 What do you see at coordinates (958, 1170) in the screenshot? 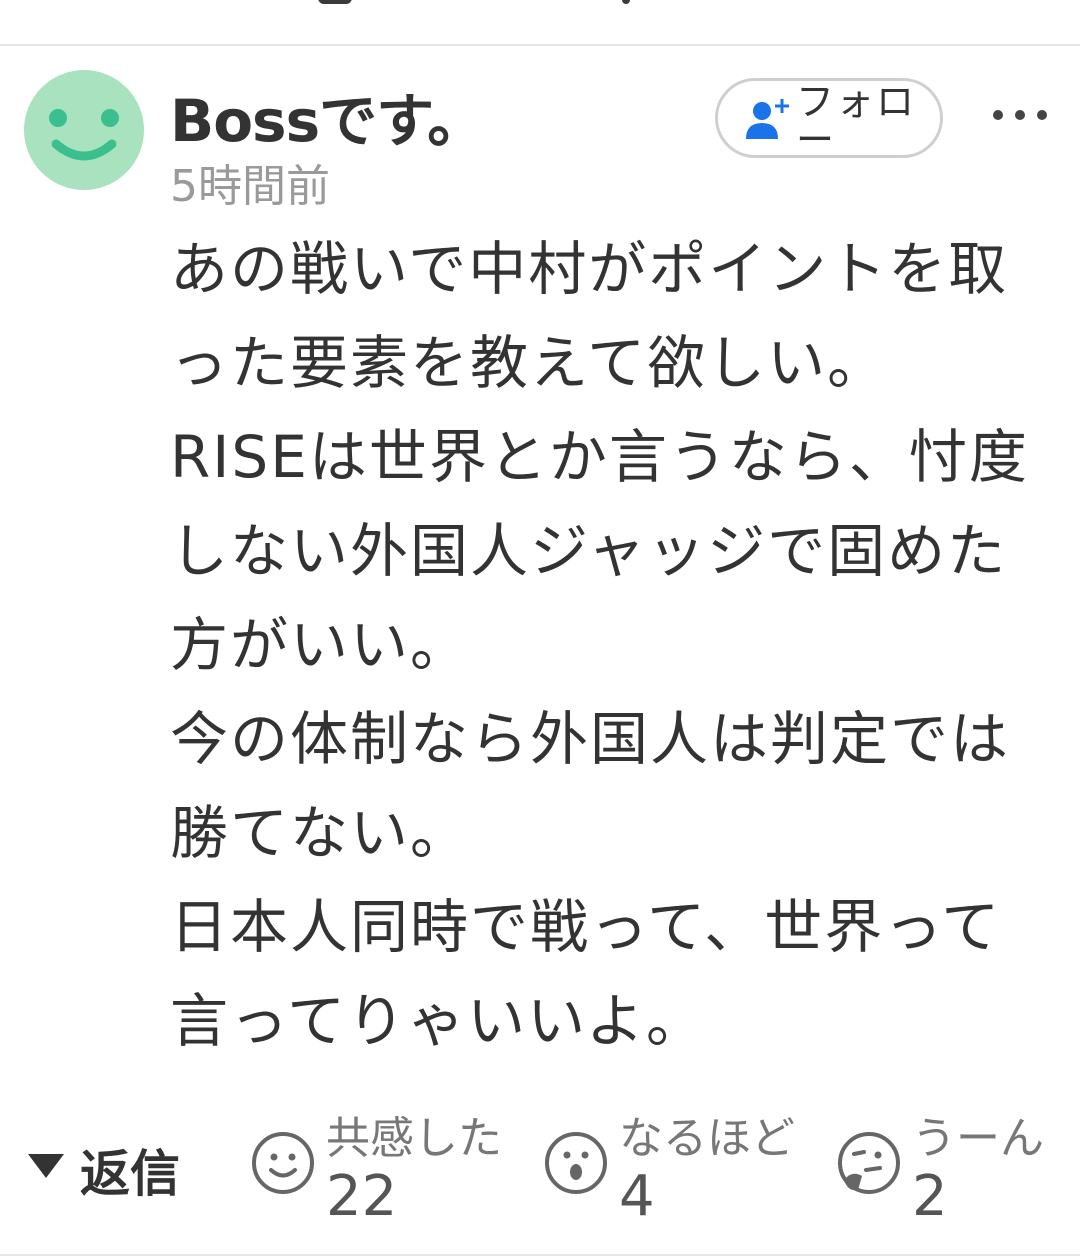
I see `reaction-hmm-button: うーん 2` at bounding box center [958, 1170].